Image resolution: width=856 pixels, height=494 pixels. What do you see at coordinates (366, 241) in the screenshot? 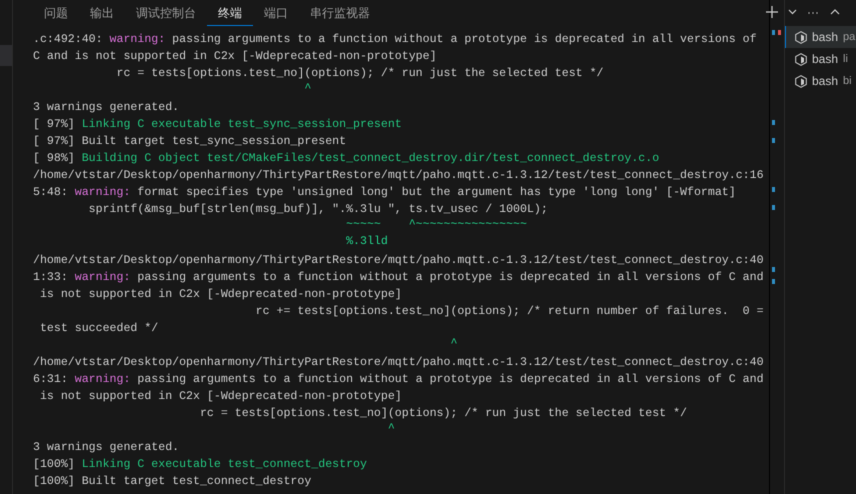
I see `diagnostic-marker: %.3lld` at bounding box center [366, 241].